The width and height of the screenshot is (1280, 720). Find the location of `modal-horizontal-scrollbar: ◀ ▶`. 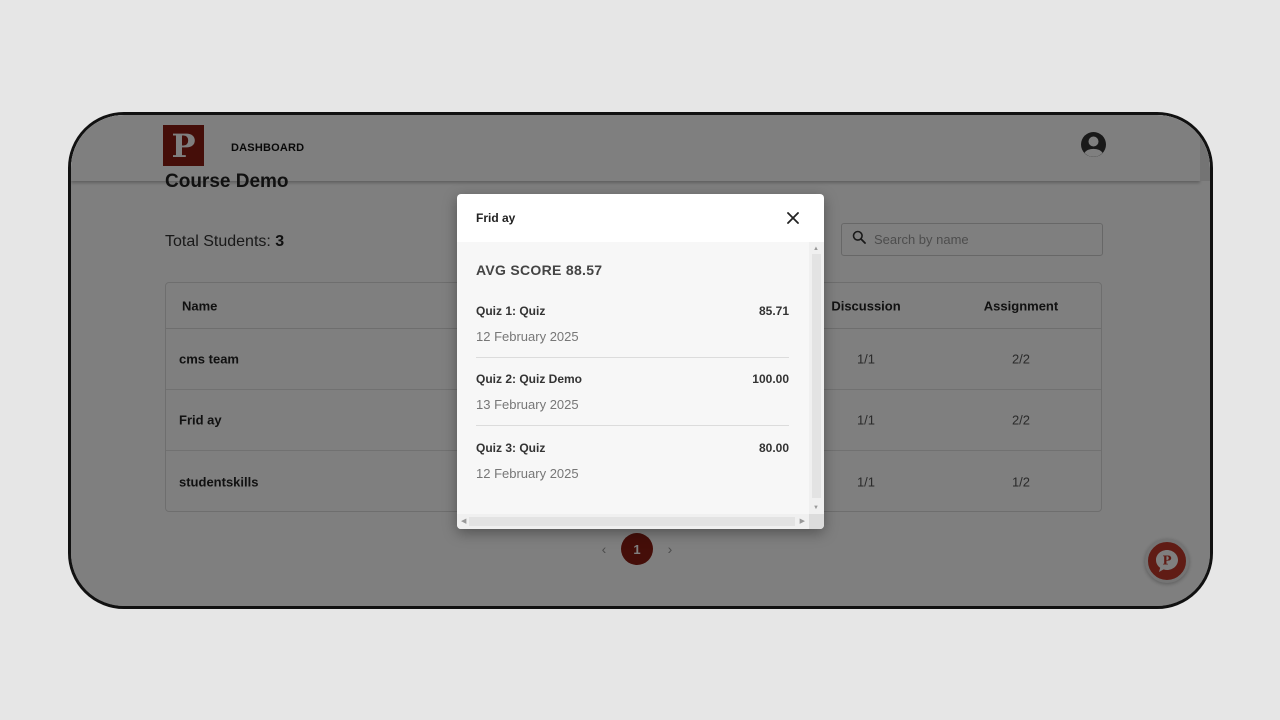

modal-horizontal-scrollbar: ◀ ▶ is located at coordinates (633, 521).